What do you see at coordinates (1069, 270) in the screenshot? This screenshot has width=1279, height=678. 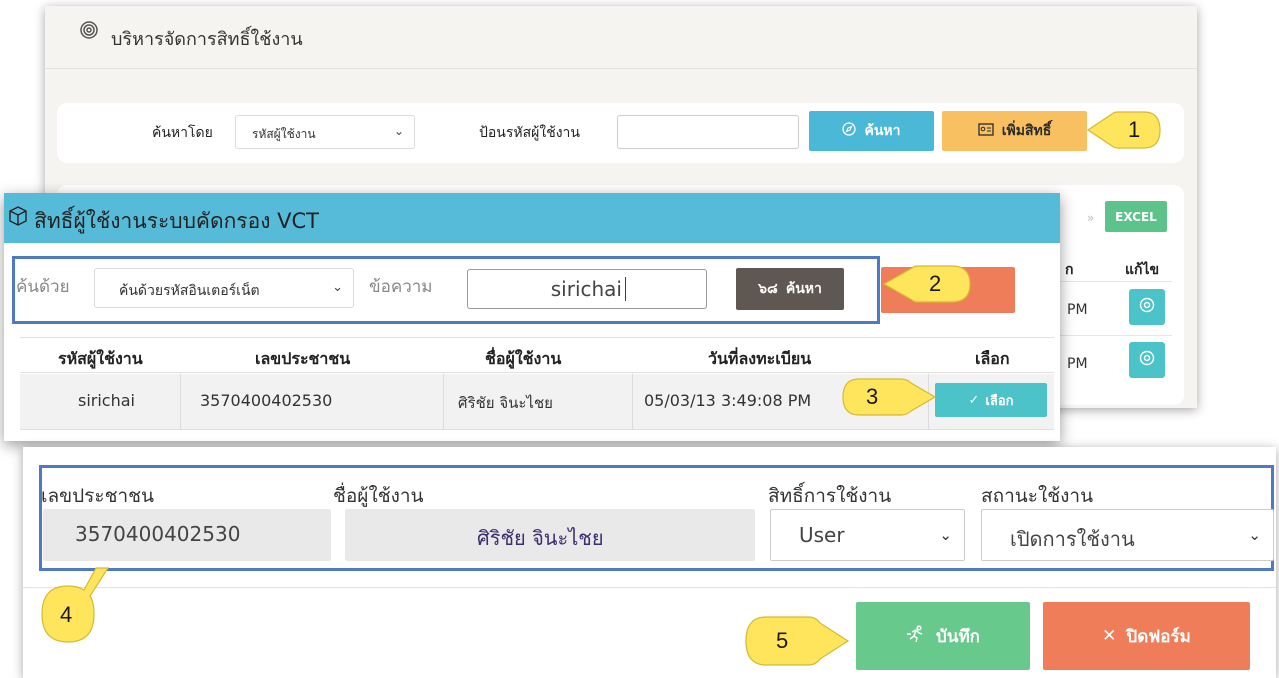 I see `column-header-partial: ก` at bounding box center [1069, 270].